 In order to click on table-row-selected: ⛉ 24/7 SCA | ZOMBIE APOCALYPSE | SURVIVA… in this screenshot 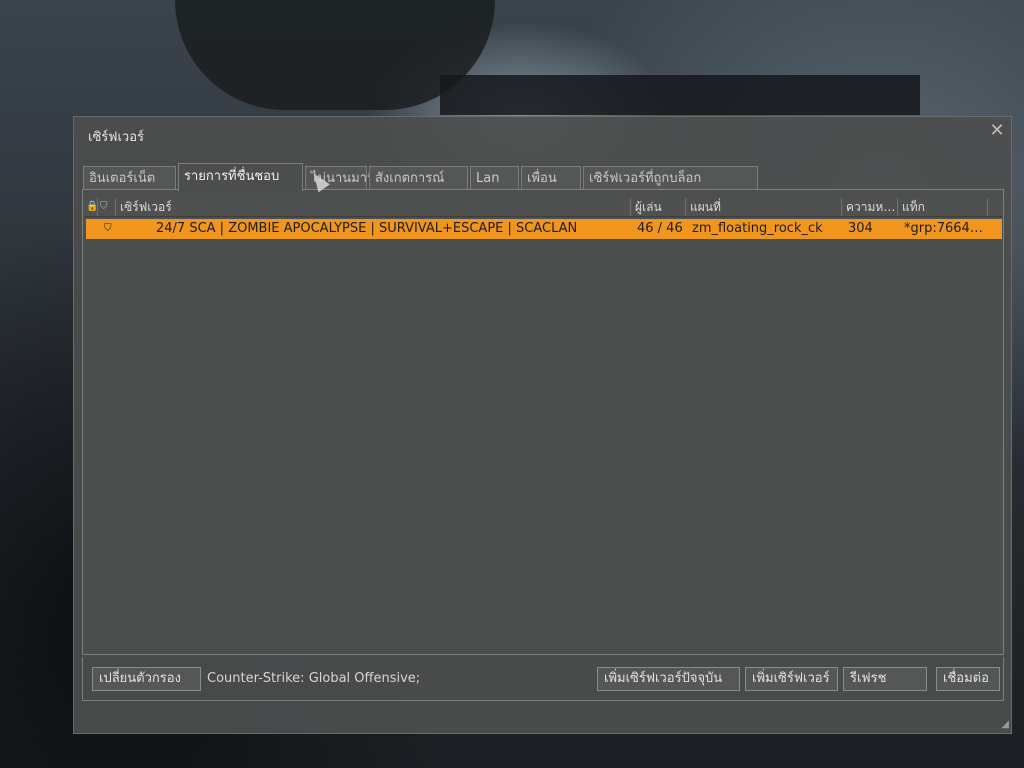, I will do `click(544, 229)`.